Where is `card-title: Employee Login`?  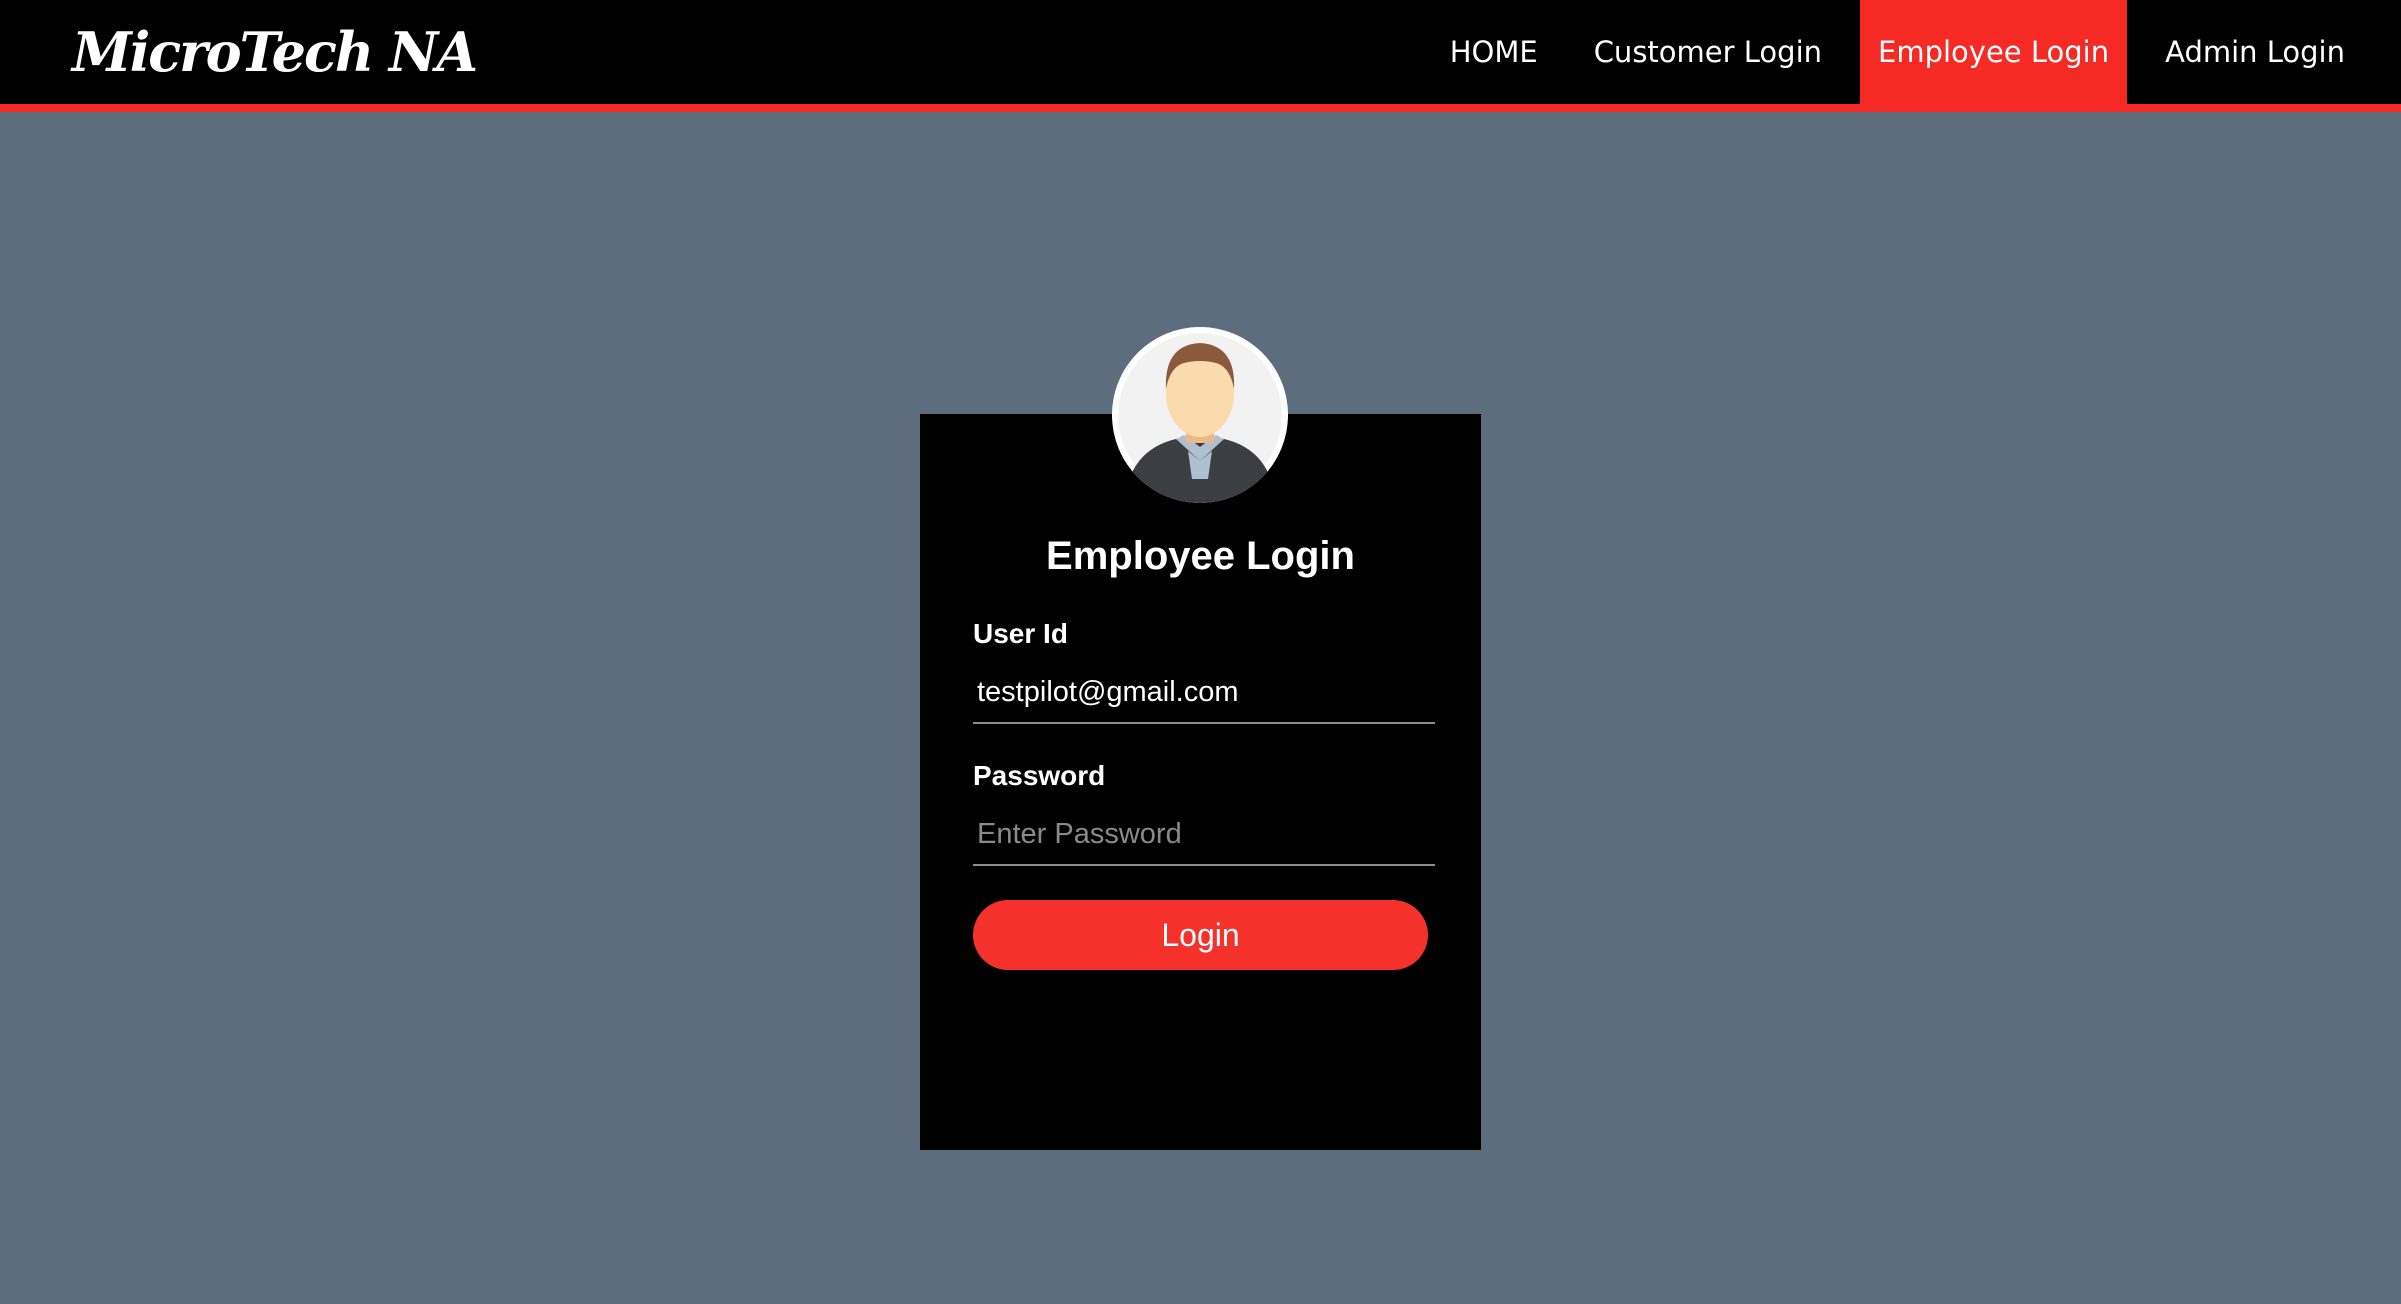 card-title: Employee Login is located at coordinates (1200, 556).